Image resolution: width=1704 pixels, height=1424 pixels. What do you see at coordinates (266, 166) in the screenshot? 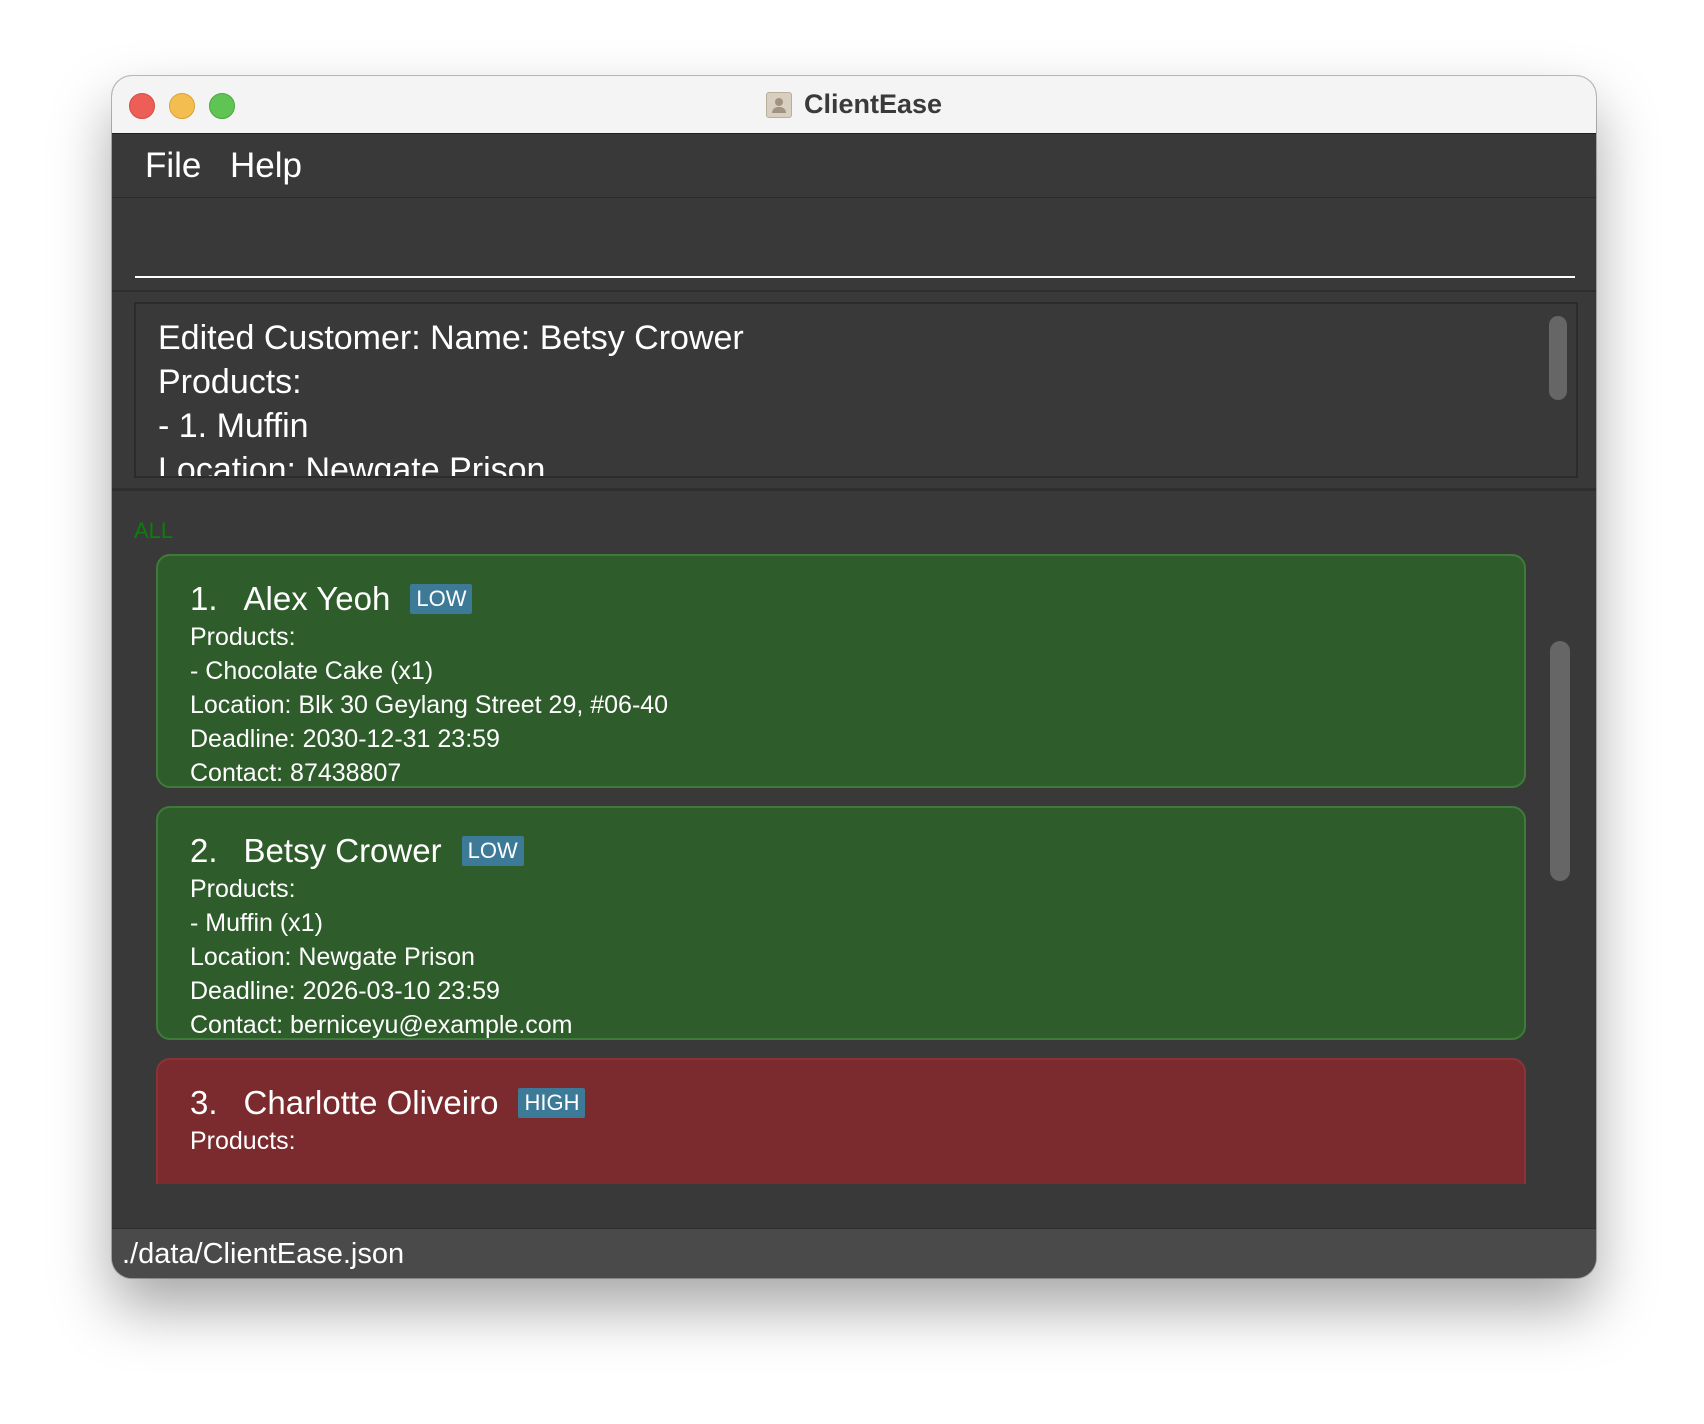
I see `menu-help: Help` at bounding box center [266, 166].